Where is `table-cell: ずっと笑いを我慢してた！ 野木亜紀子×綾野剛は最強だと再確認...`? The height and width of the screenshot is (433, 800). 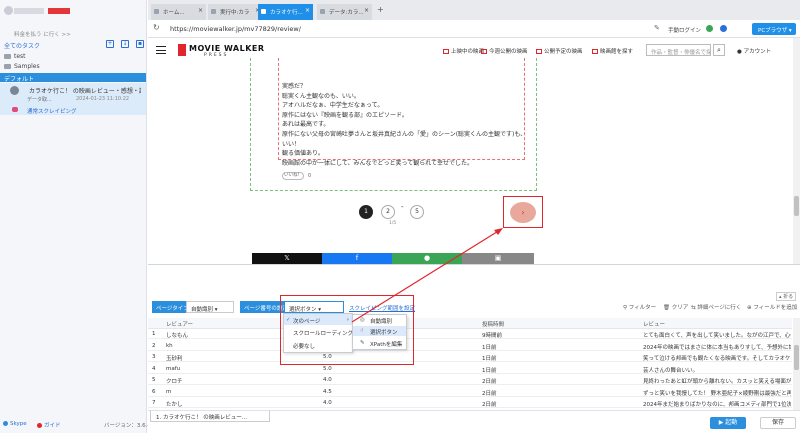 table-cell: ずっと笑いを我慢してた！ 野木亜紀子×綾野剛は最強だと再確認... is located at coordinates (717, 393).